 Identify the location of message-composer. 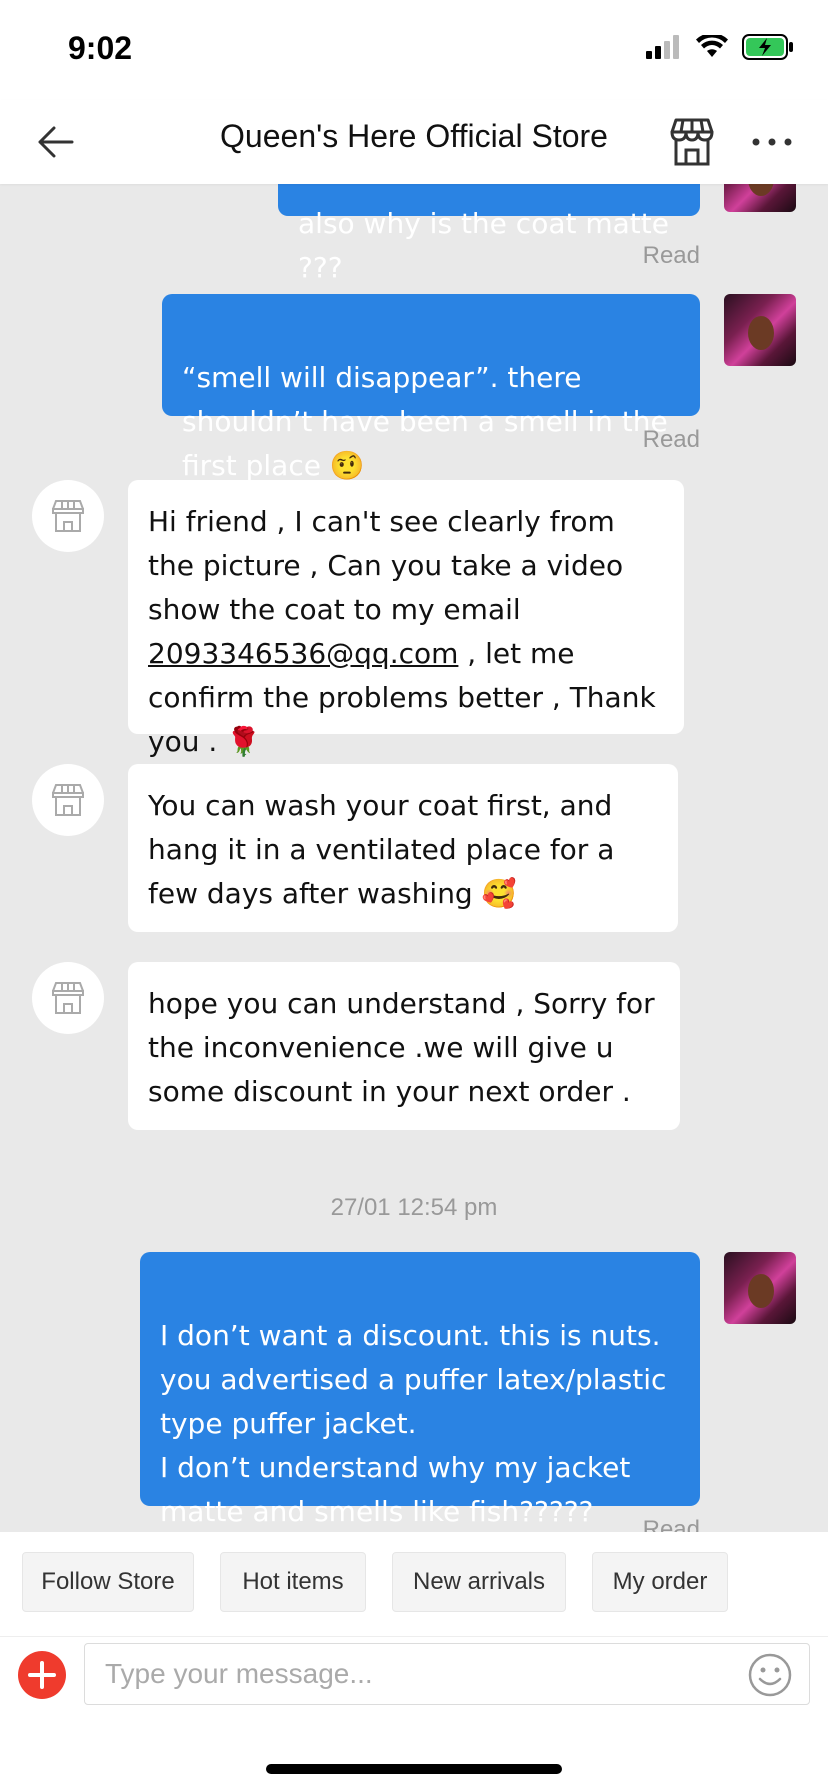
(414, 1678).